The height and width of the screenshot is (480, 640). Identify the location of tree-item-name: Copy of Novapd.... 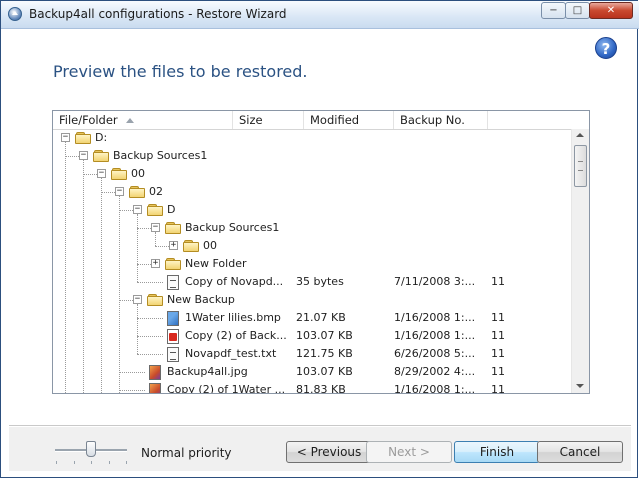
(234, 281).